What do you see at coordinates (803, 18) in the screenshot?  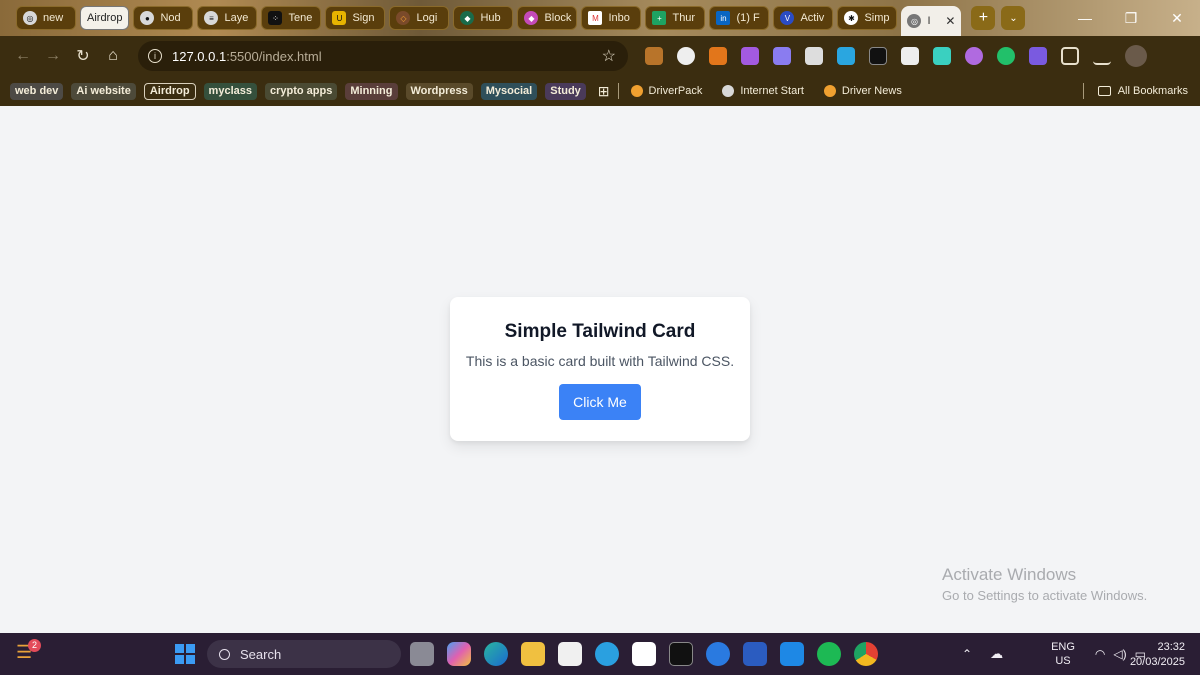 I see `tab: V Activ` at bounding box center [803, 18].